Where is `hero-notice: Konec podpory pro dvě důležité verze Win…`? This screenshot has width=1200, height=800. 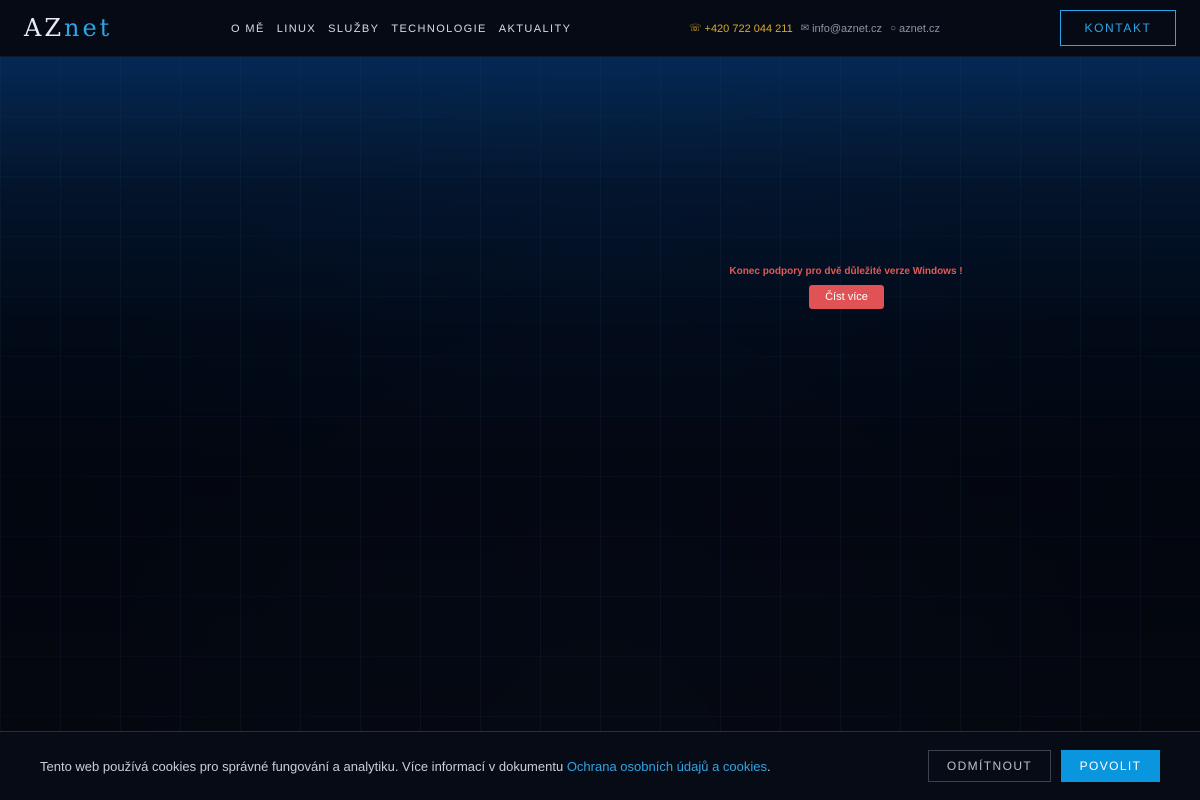
hero-notice: Konec podpory pro dvě důležité verze Win… is located at coordinates (846, 271).